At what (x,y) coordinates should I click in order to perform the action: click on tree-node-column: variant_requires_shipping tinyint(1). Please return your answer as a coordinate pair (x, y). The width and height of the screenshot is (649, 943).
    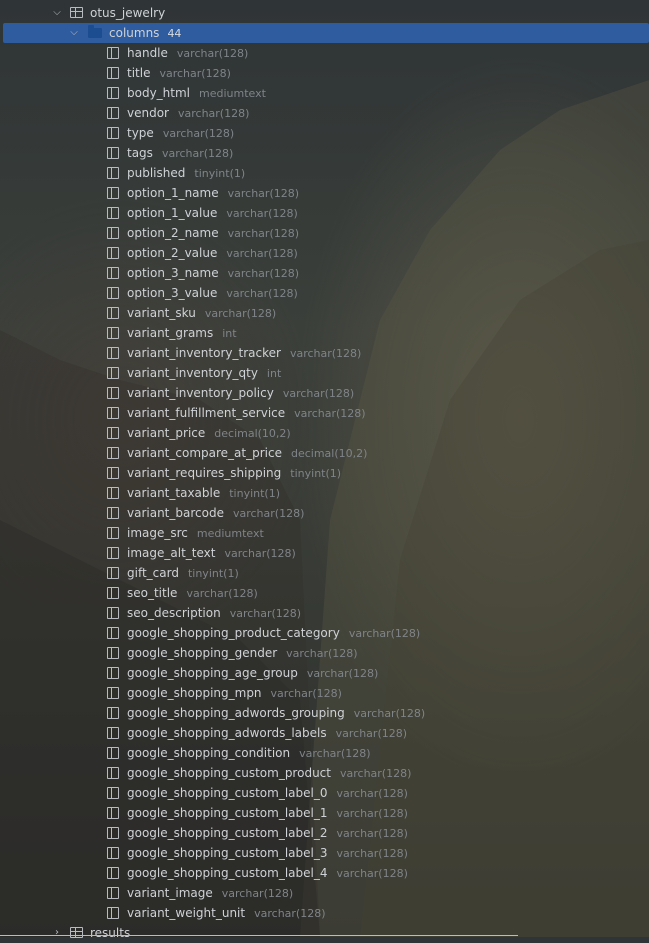
    Looking at the image, I should click on (324, 473).